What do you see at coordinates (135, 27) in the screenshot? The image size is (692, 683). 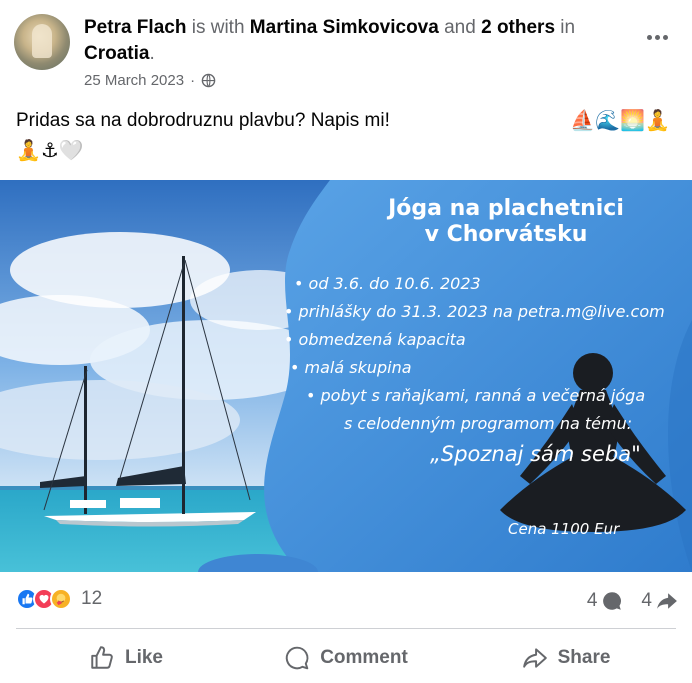 I see `author-name: Petra Flach` at bounding box center [135, 27].